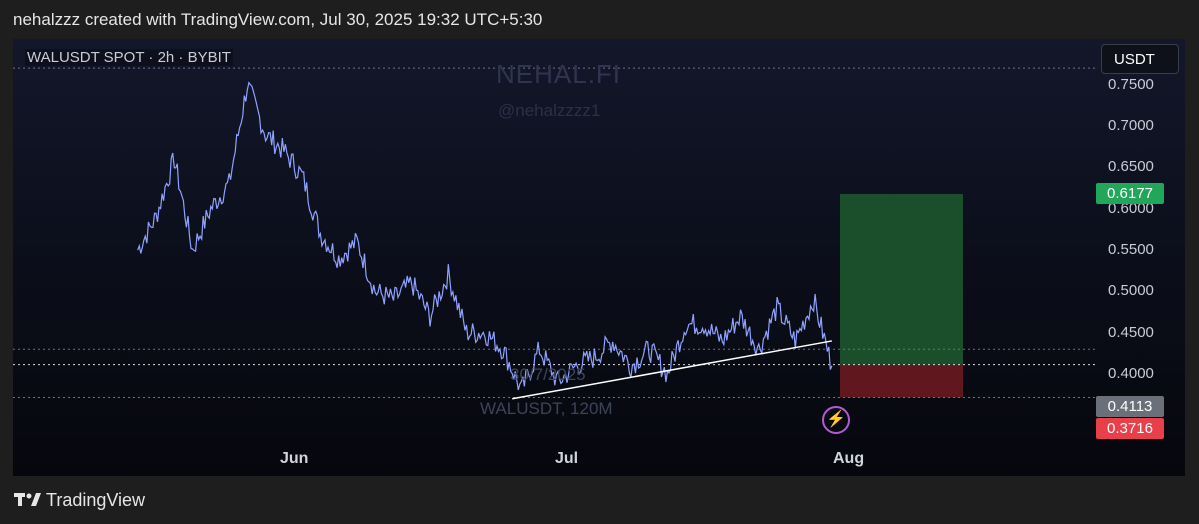 This screenshot has width=1199, height=524. Describe the element at coordinates (129, 57) in the screenshot. I see `symbol-label: WALUSDT SPOT · 2h · BYBIT` at that location.